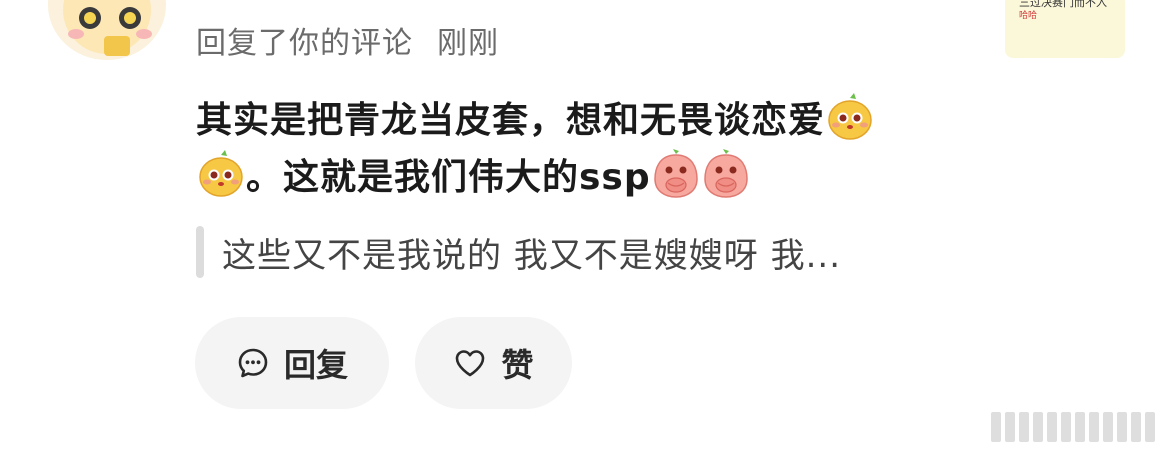 Image resolution: width=1169 pixels, height=454 pixels. I want to click on original-post-thumbnail: 三过决赛门而不入 哈哈, so click(1065, 29).